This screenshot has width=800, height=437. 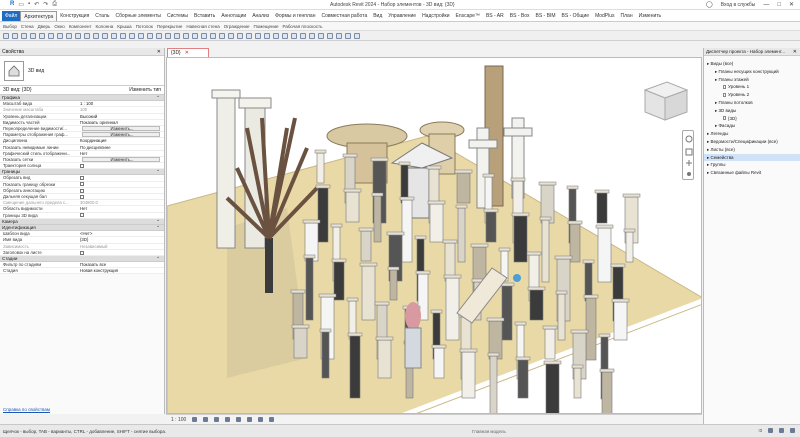 I want to click on ribbon-tab: BS - Box, so click(x=520, y=16).